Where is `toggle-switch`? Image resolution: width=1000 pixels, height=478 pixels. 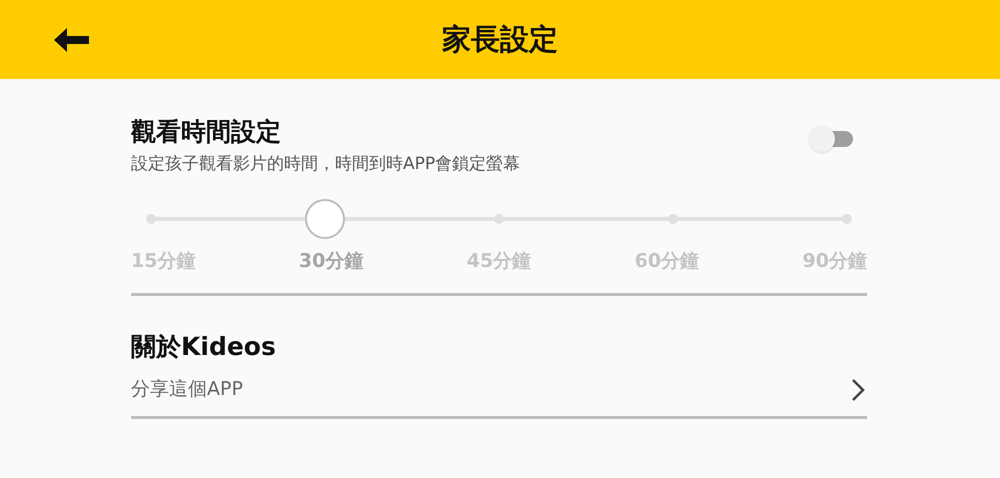
toggle-switch is located at coordinates (831, 139).